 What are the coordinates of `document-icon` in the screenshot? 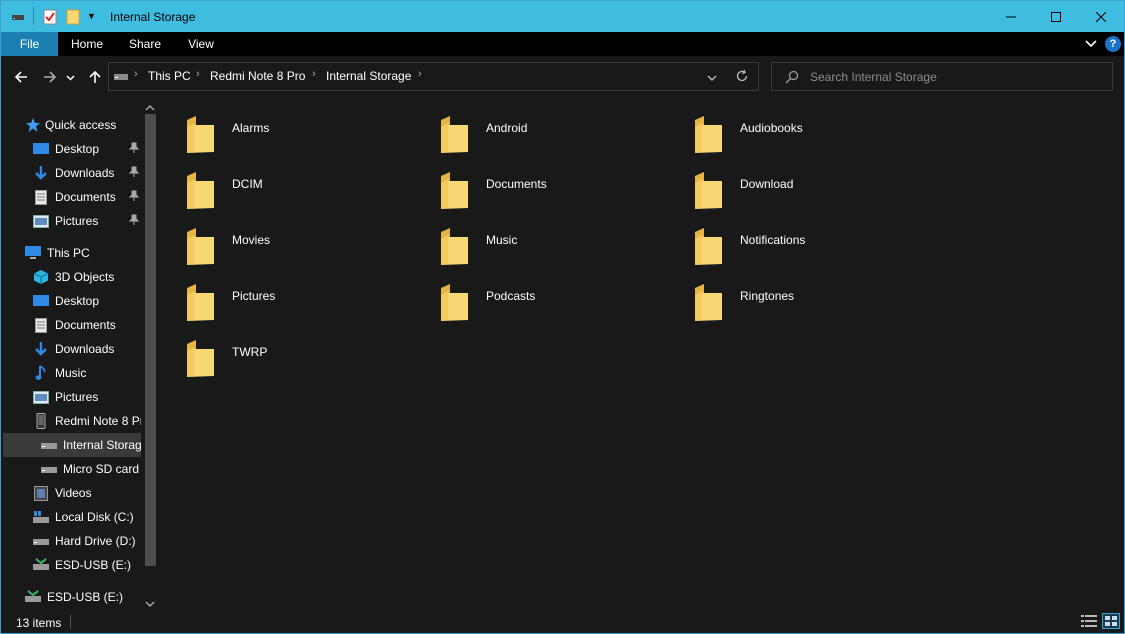 It's located at (41, 197).